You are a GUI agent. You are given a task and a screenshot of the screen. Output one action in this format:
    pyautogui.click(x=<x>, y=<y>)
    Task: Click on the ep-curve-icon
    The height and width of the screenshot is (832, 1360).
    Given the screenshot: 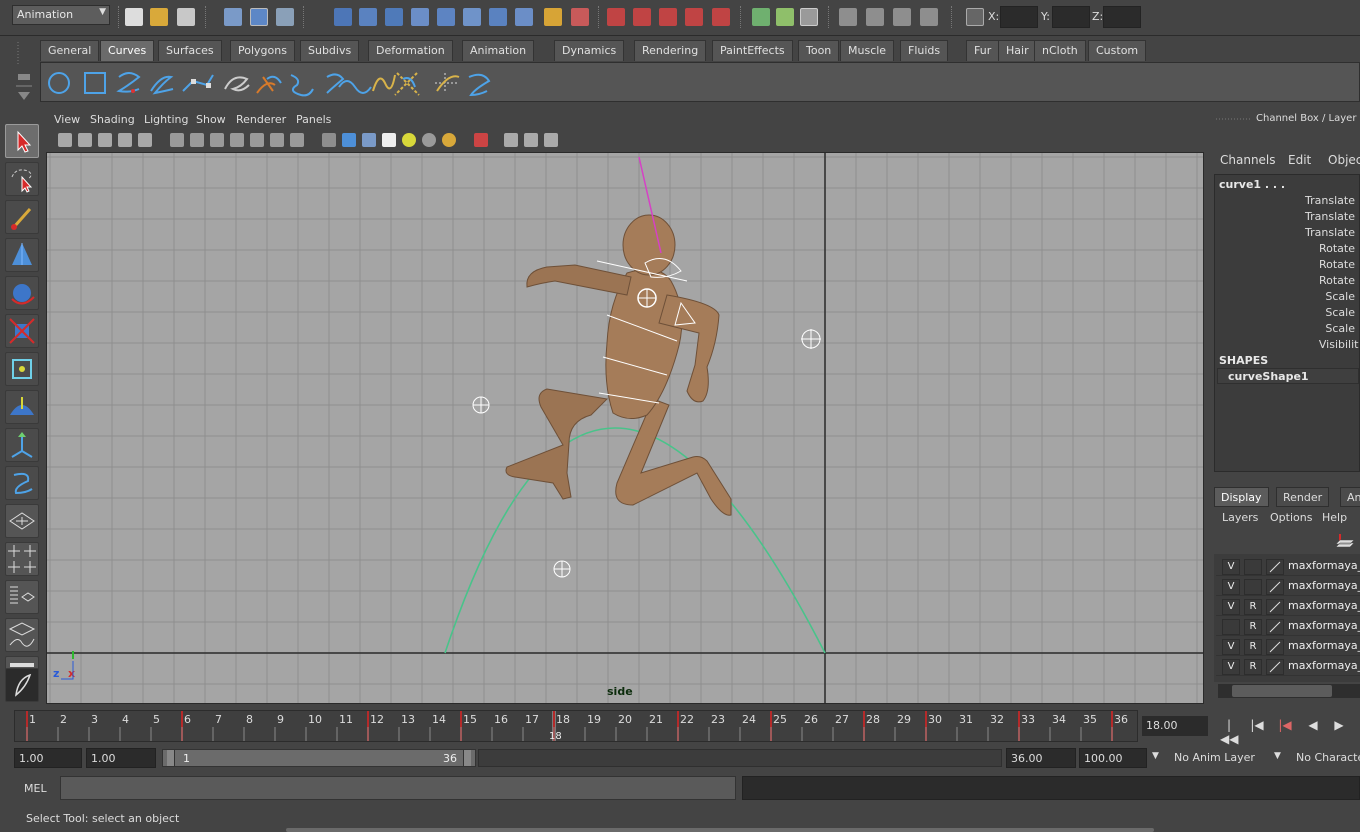 What is the action you would take?
    pyautogui.click(x=162, y=85)
    